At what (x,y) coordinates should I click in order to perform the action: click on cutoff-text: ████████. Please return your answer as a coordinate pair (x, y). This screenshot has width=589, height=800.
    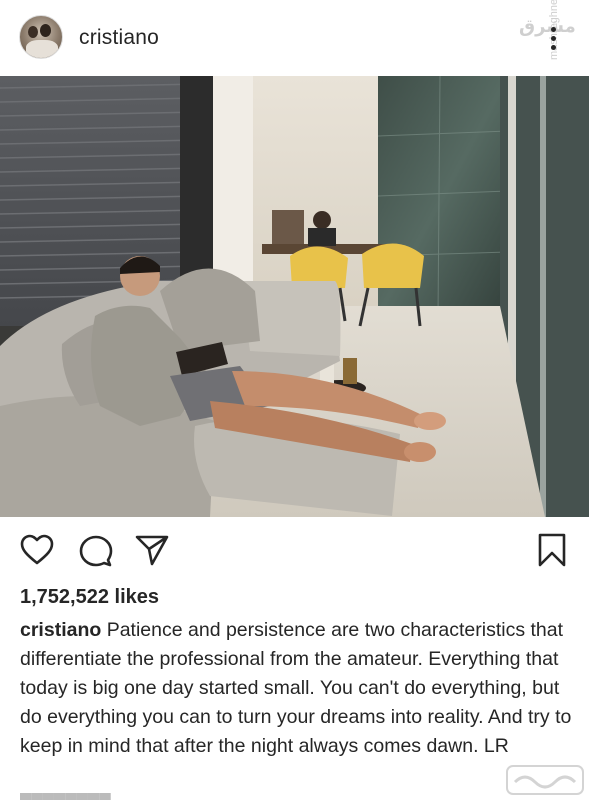
    Looking at the image, I should click on (90, 796).